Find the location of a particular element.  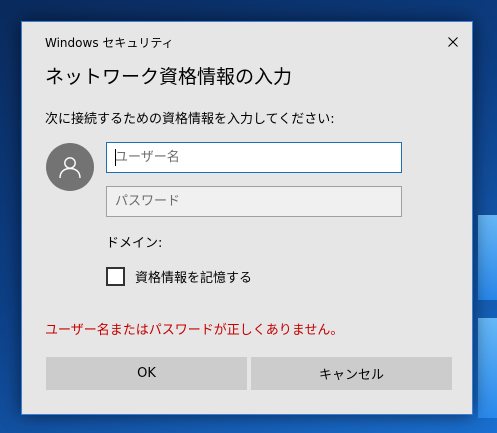

domain-label: ドメイン: is located at coordinates (134, 243).